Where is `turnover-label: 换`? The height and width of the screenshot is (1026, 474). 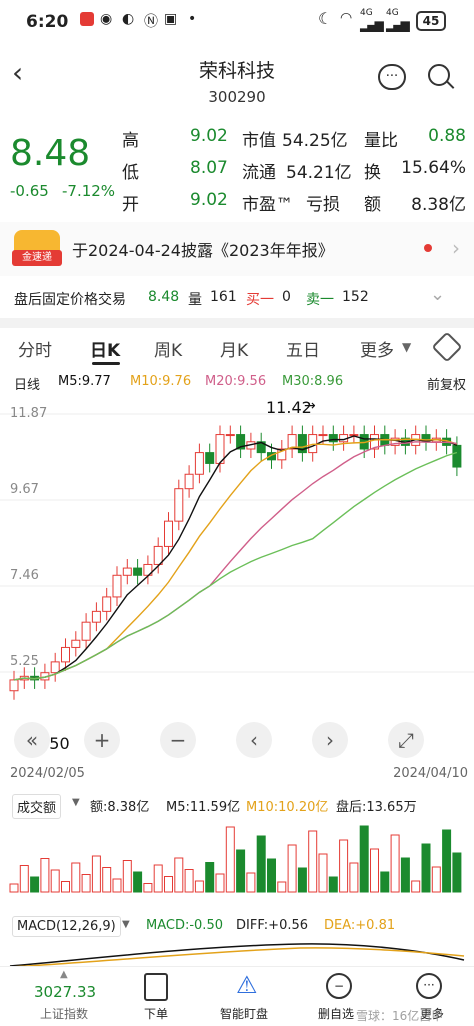
turnover-label: 换 is located at coordinates (372, 173).